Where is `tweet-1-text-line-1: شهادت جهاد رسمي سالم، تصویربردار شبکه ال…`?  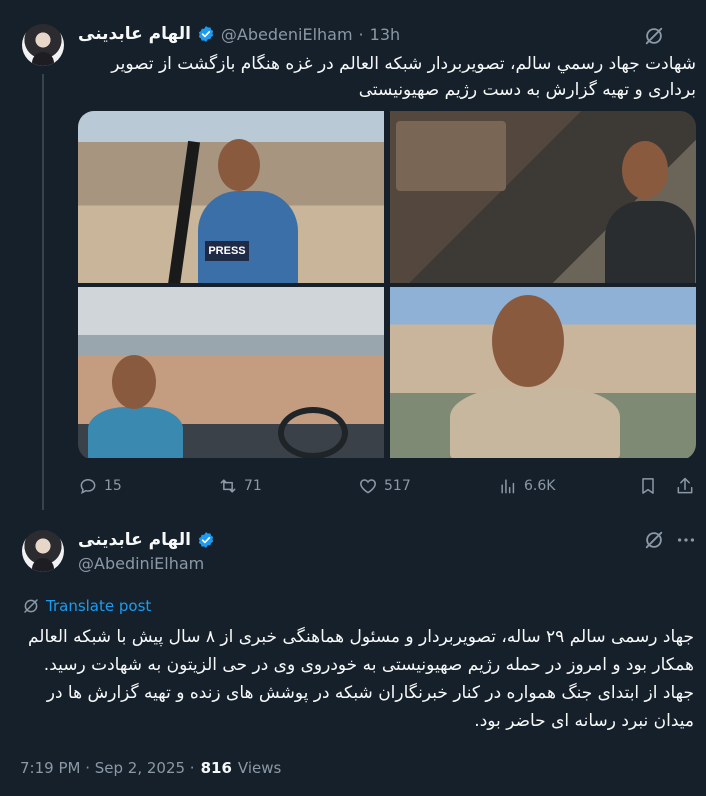
tweet-1-text-line-1: شهادت جهاد رسمي سالم، تصویربردار شبکه ال… is located at coordinates (403, 64).